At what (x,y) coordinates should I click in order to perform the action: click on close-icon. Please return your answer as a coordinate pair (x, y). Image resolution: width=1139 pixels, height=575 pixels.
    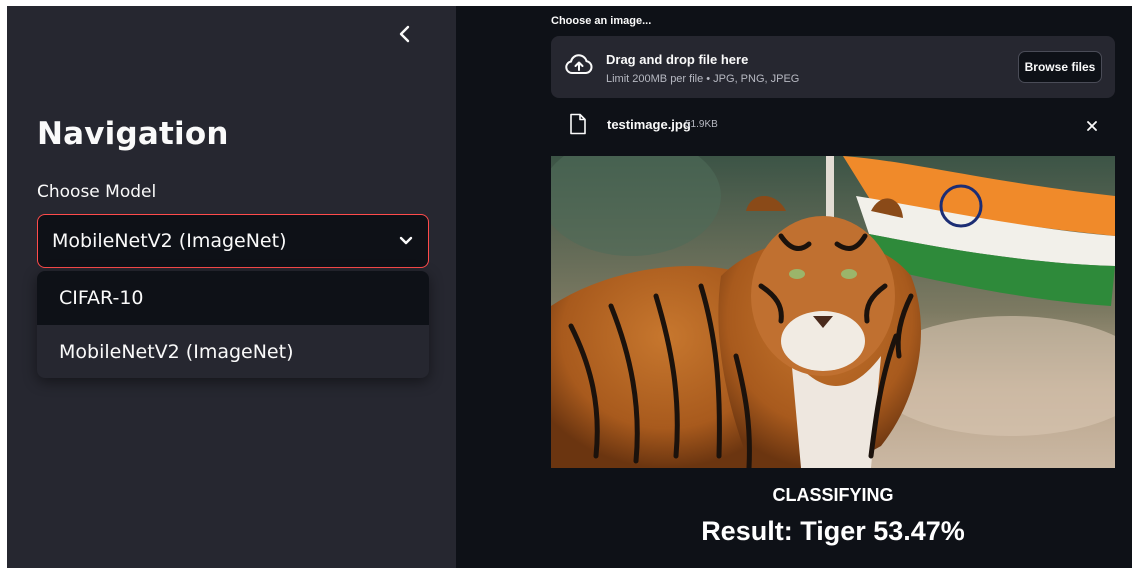
    Looking at the image, I should click on (1092, 126).